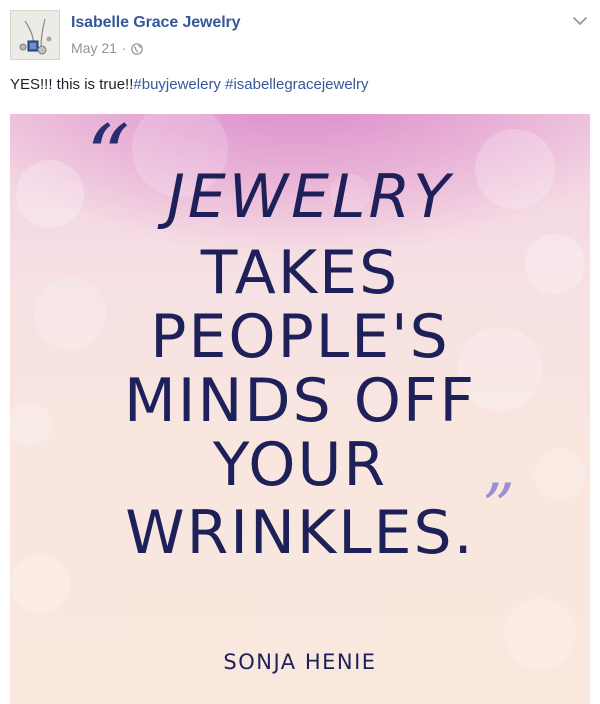  Describe the element at coordinates (177, 84) in the screenshot. I see `hashtag-buyjewelery: #buyjewelery` at that location.